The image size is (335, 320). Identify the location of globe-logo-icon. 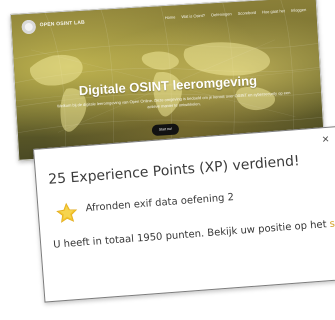
(29, 27).